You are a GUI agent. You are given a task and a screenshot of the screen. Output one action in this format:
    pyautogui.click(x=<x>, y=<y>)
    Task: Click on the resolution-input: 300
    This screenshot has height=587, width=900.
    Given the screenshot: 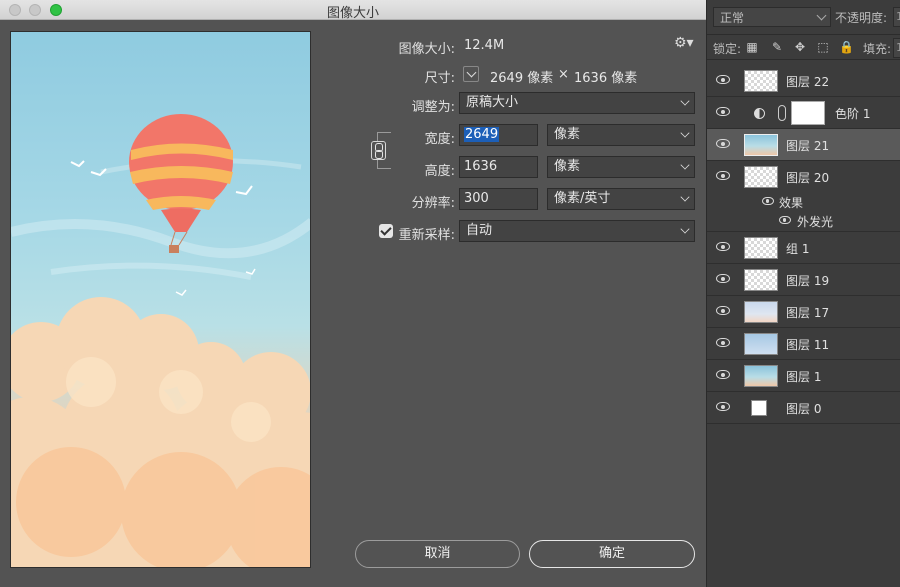 What is the action you would take?
    pyautogui.click(x=498, y=199)
    